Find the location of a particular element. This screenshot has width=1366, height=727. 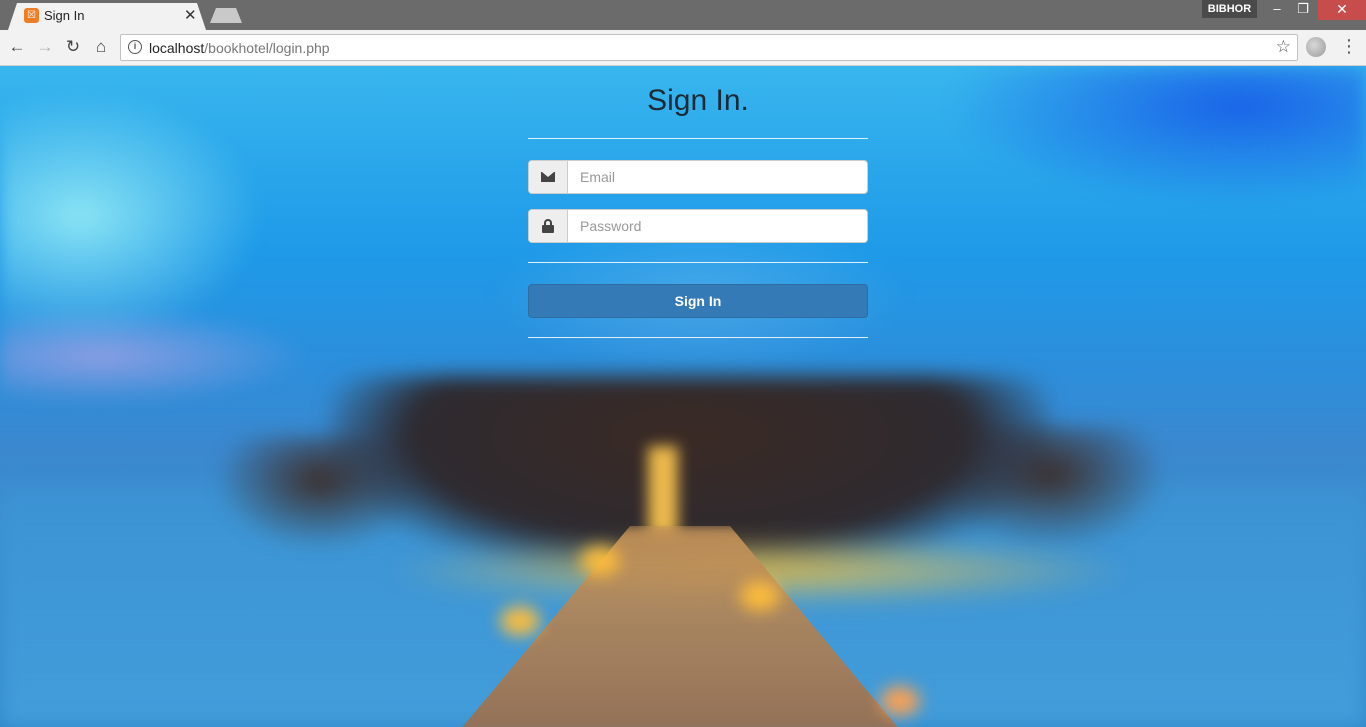

browser-title-bar: ☒ Sign In ✕ BIBHOR – ❐ ✕ is located at coordinates (683, 15).